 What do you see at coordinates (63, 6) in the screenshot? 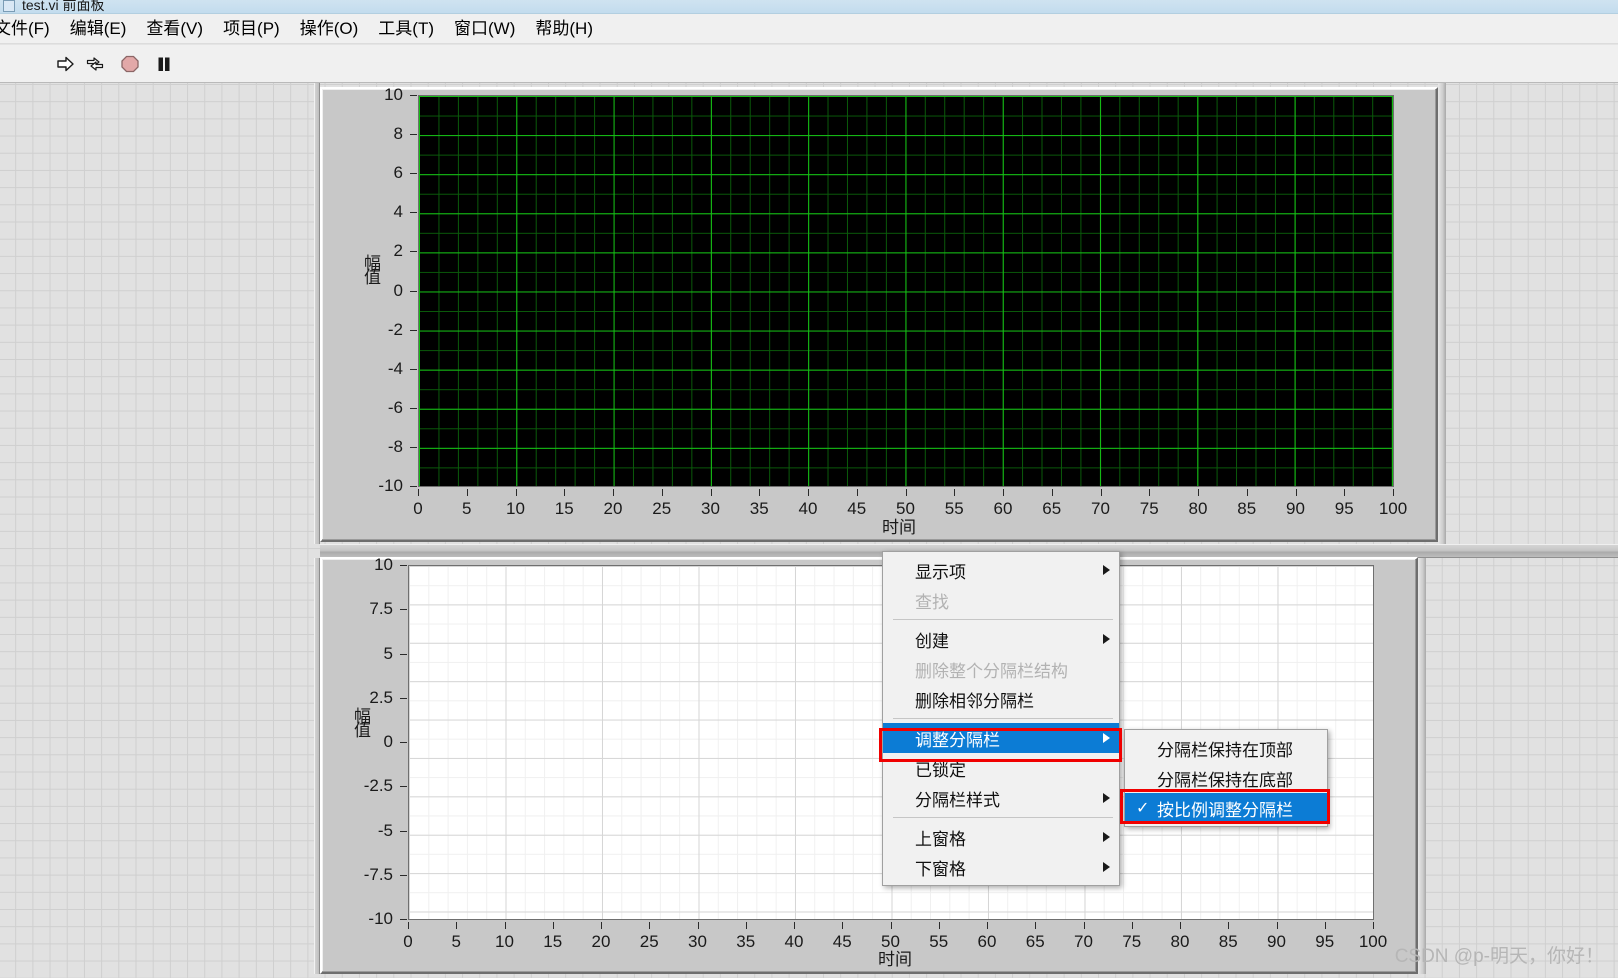
I see `window-title: test.vi 前面板` at bounding box center [63, 6].